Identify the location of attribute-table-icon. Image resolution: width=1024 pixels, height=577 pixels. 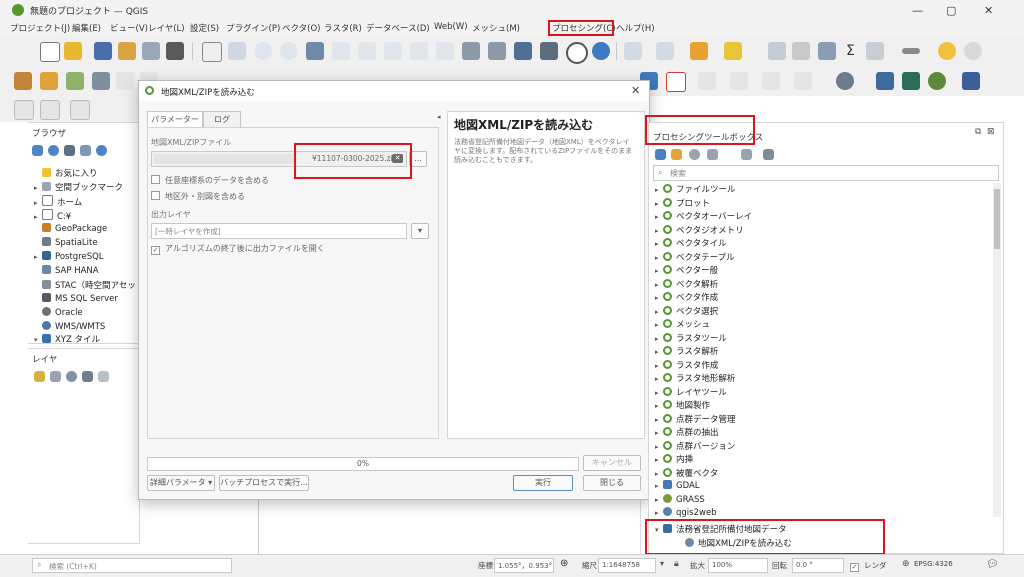
(777, 51).